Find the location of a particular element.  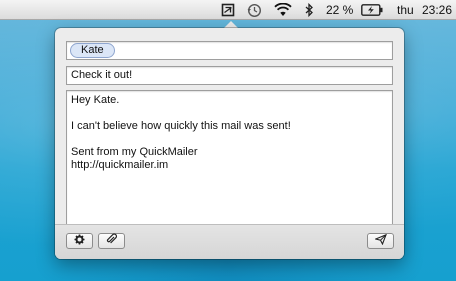

bluetooth-icon is located at coordinates (309, 10).